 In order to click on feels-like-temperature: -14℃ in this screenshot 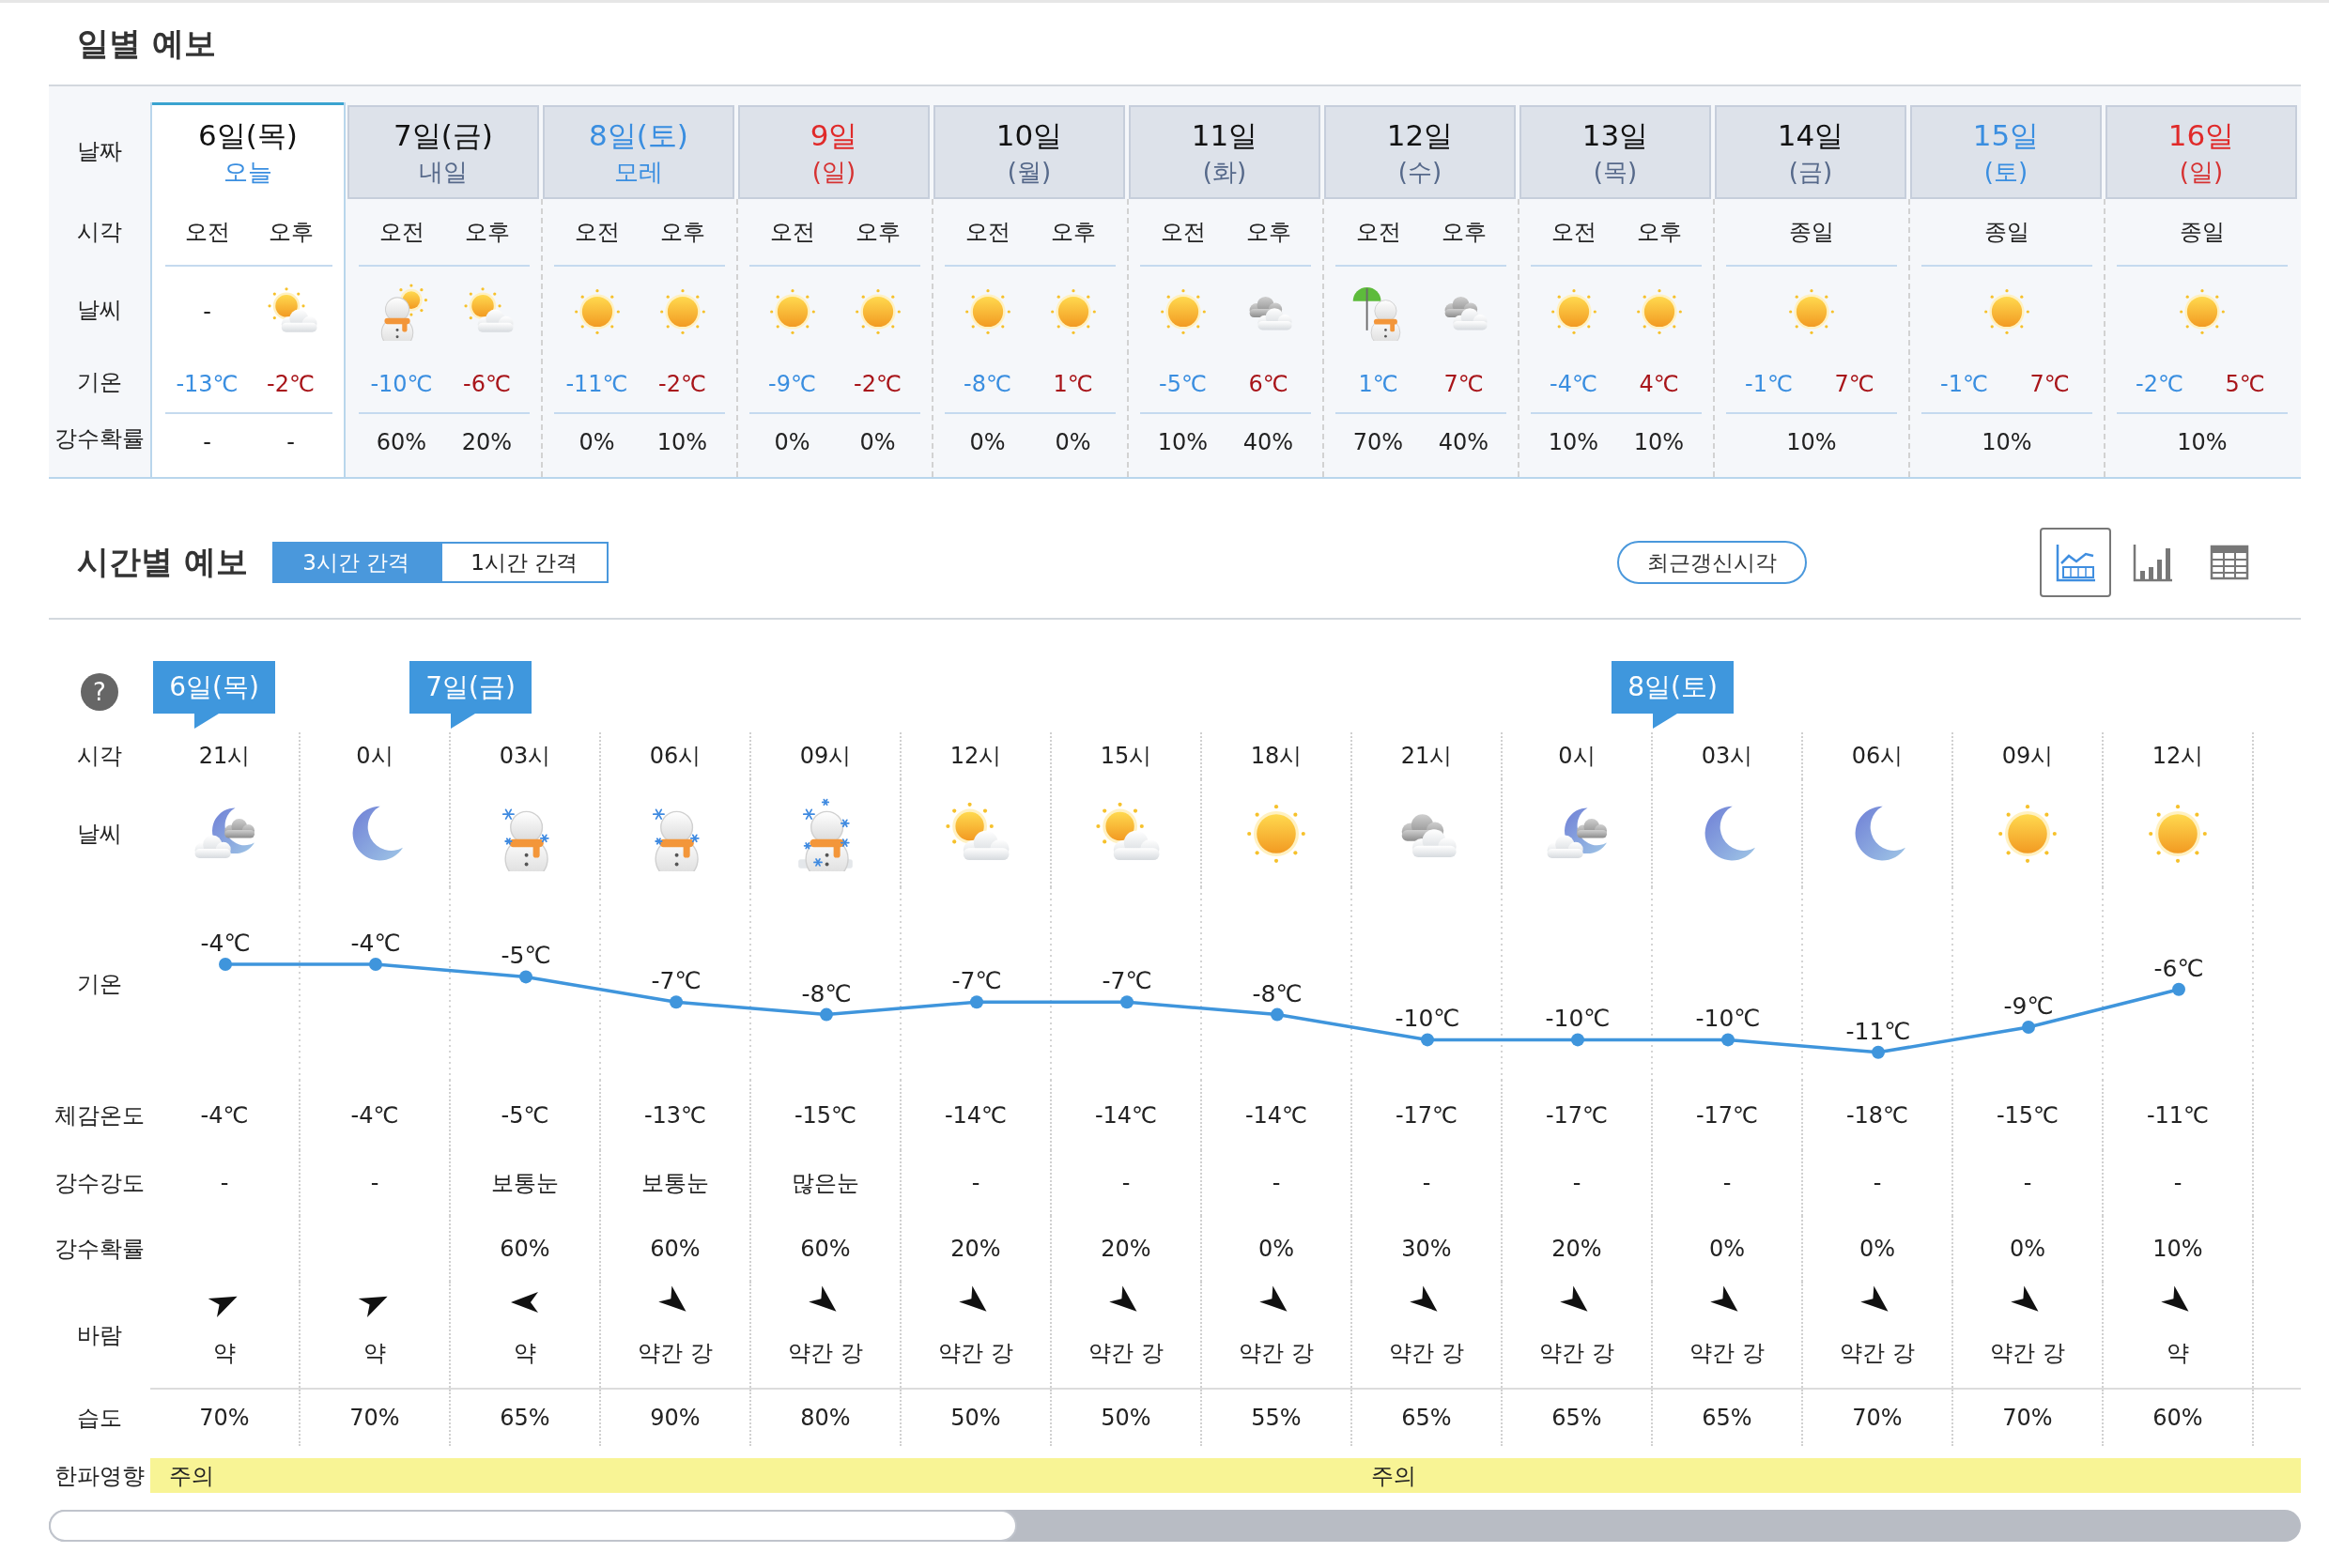, I will do `click(1276, 1115)`.